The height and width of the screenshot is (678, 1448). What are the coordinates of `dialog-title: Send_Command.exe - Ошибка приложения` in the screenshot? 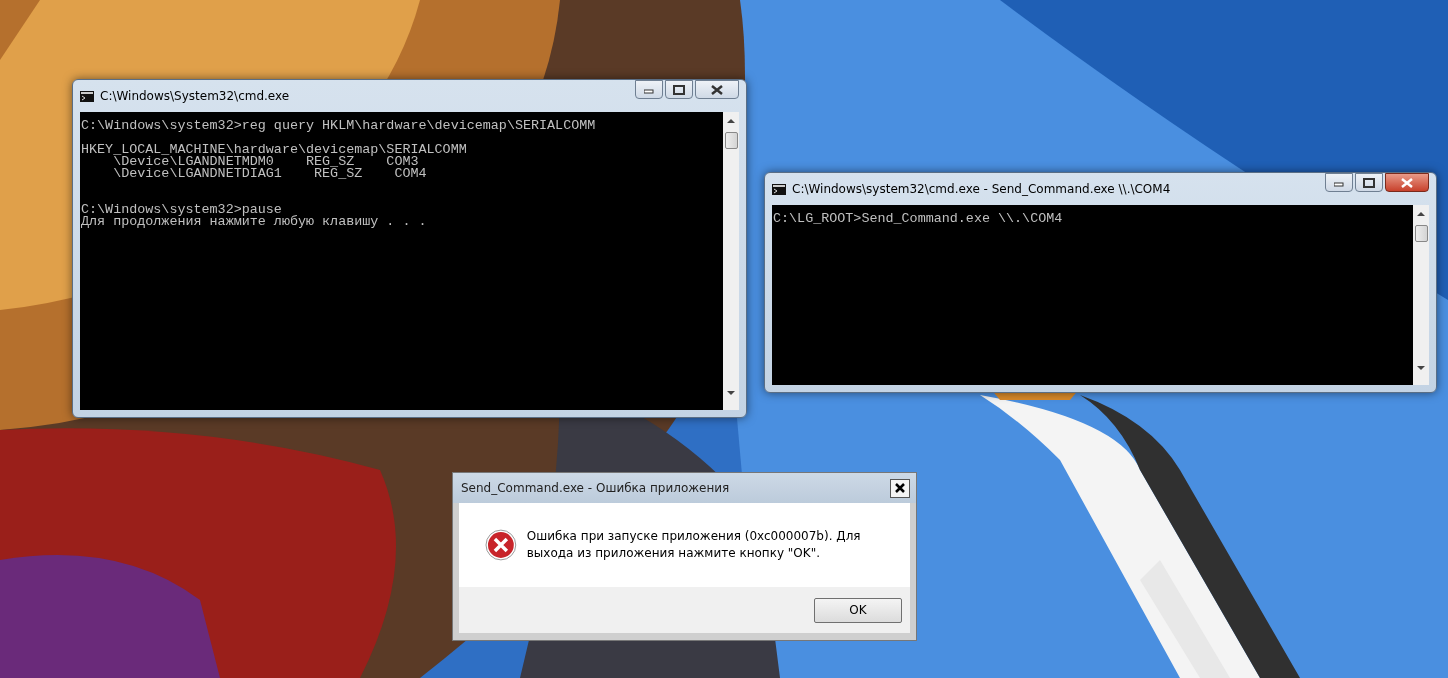 It's located at (595, 488).